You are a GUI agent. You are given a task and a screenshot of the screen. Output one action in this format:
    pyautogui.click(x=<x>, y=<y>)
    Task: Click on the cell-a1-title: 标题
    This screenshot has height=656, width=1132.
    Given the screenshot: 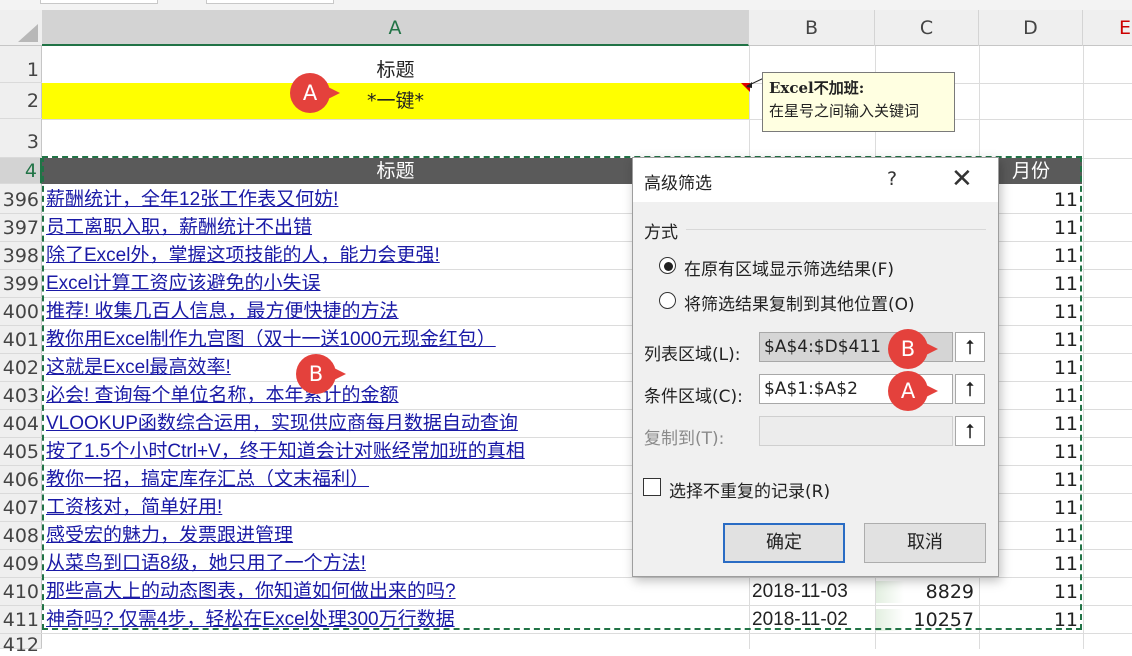 What is the action you would take?
    pyautogui.click(x=395, y=70)
    